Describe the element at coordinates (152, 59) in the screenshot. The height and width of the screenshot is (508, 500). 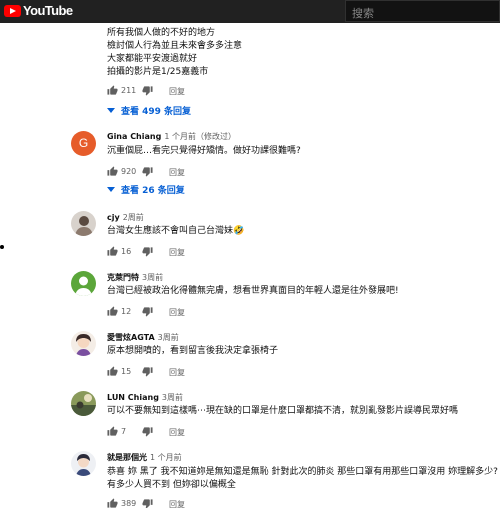
I see `comment-line: 大家都能平安渡過就好` at that location.